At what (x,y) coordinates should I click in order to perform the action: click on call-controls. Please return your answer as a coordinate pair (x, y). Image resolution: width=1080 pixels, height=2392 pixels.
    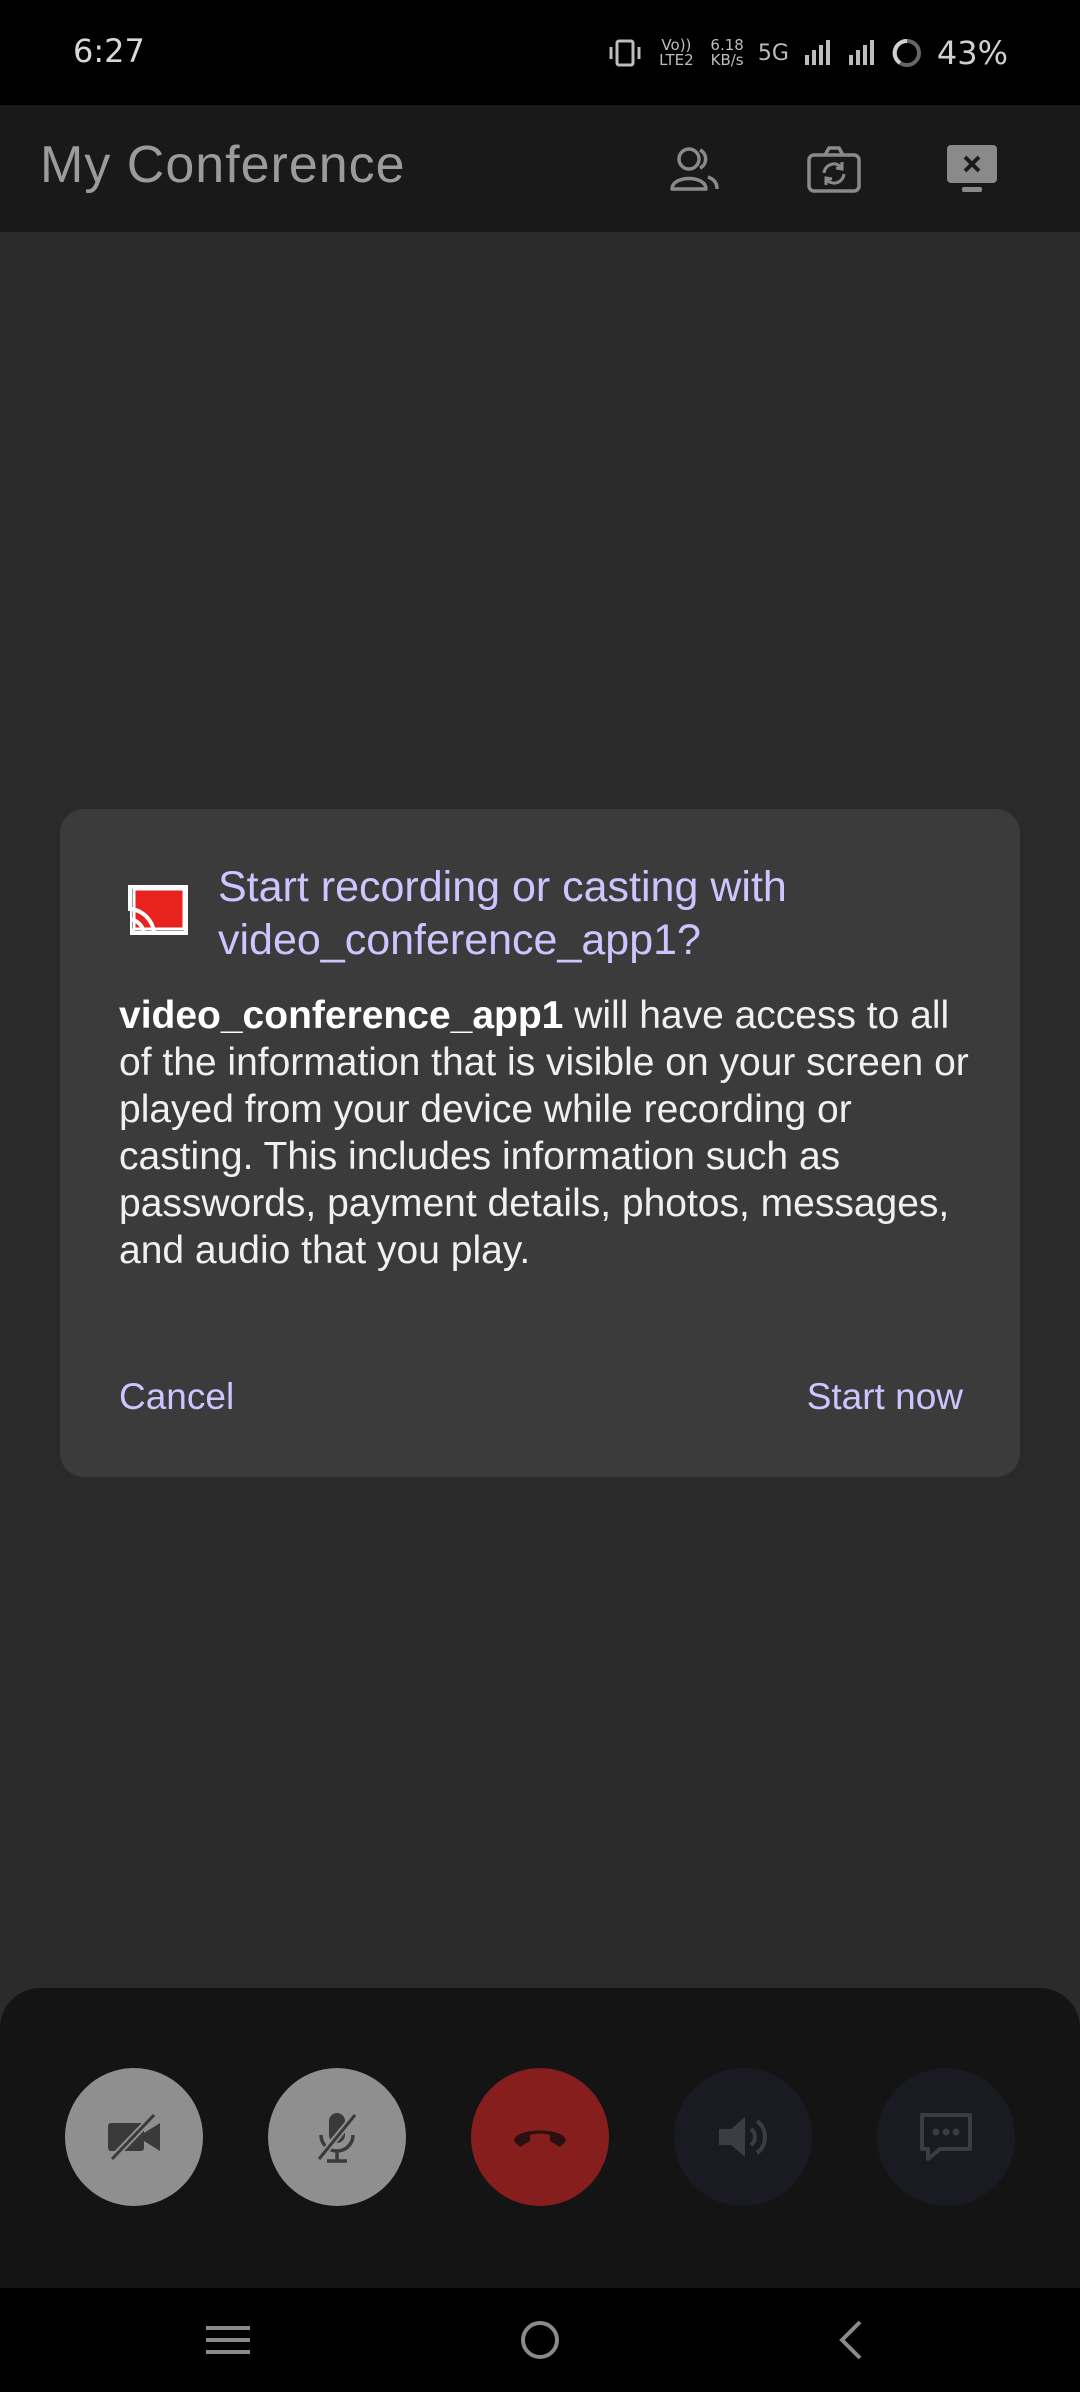
    Looking at the image, I should click on (540, 2138).